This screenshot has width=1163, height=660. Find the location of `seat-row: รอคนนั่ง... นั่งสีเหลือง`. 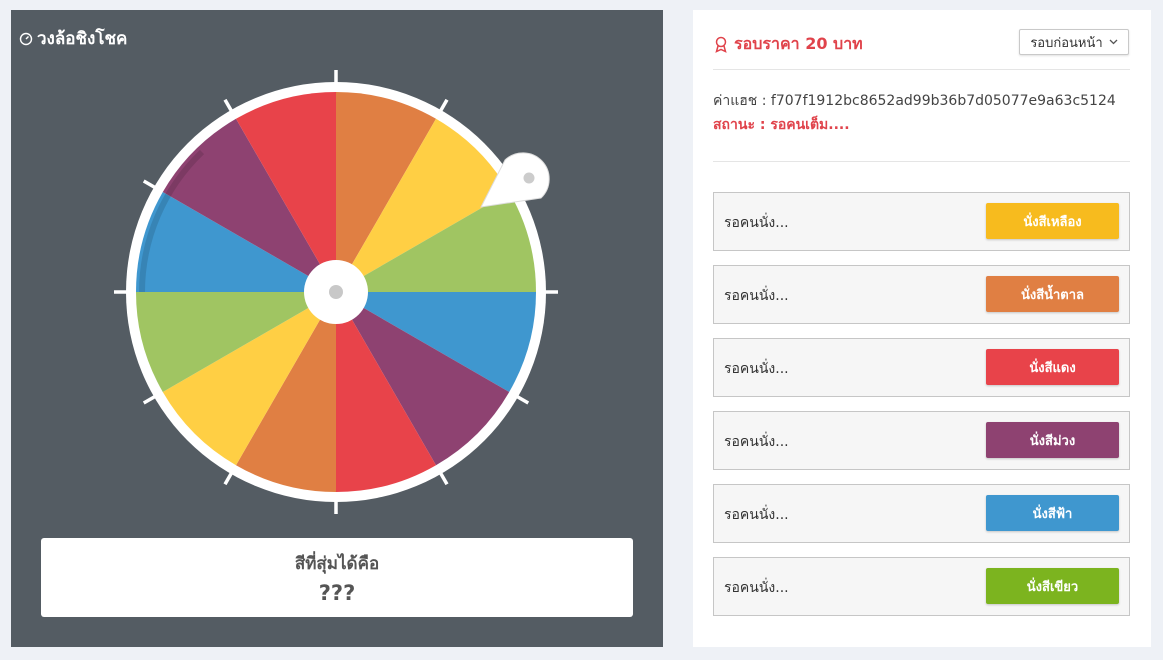

seat-row: รอคนนั่ง... นั่งสีเหลือง is located at coordinates (921, 221).